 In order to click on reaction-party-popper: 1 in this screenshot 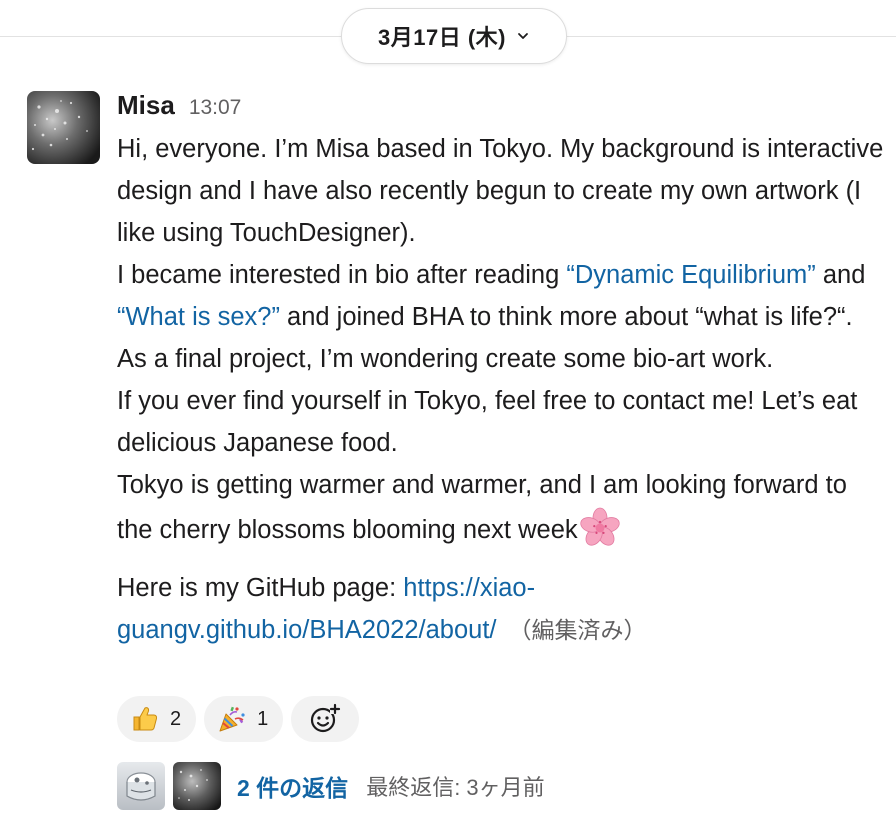, I will do `click(244, 719)`.